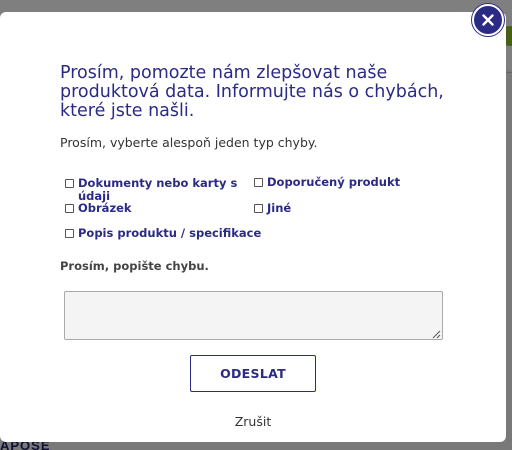 The image size is (512, 450). I want to click on checkbox-other: Jiné, so click(272, 208).